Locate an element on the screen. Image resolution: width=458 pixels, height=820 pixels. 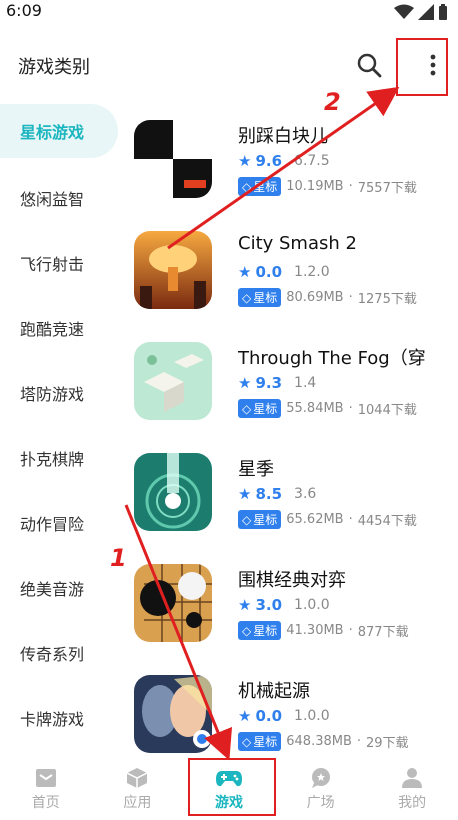
category-item-action-adventure: 动作冒险 is located at coordinates (59, 522).